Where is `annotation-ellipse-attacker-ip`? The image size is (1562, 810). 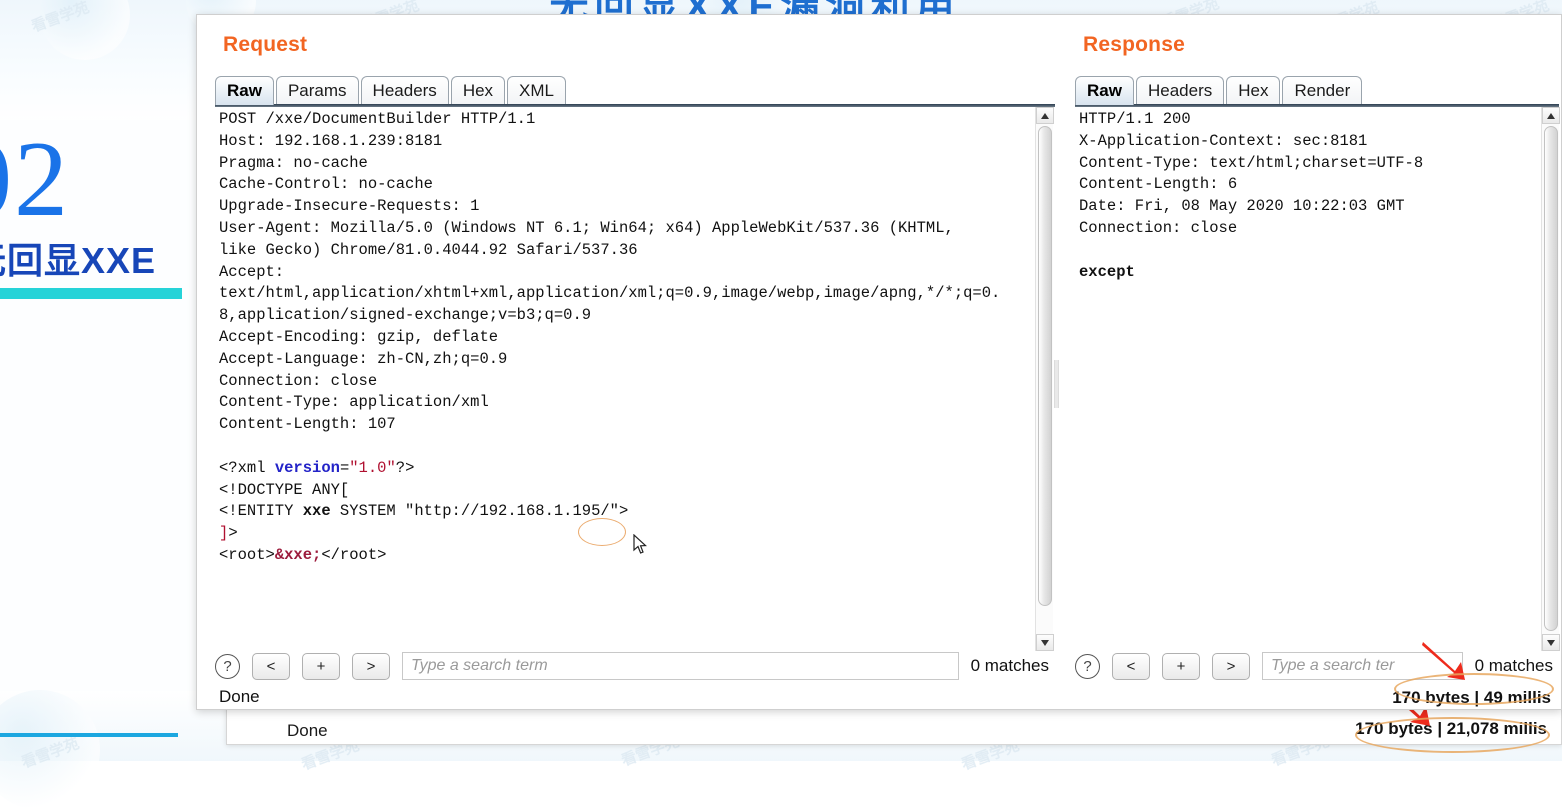
annotation-ellipse-attacker-ip is located at coordinates (602, 532).